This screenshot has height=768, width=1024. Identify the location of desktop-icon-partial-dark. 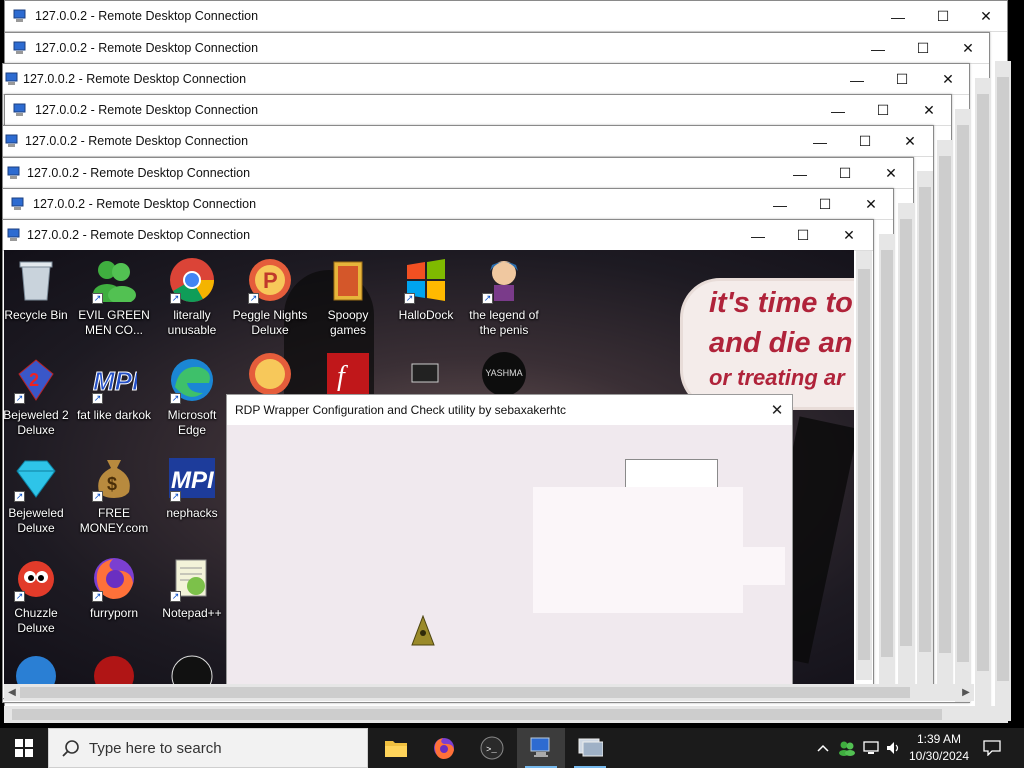
(192, 668).